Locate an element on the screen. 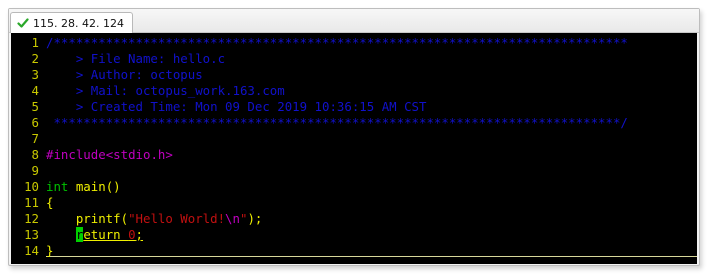 Image resolution: width=710 pixels, height=274 pixels. code-line: 8 #include<stdio.h> is located at coordinates (354, 155).